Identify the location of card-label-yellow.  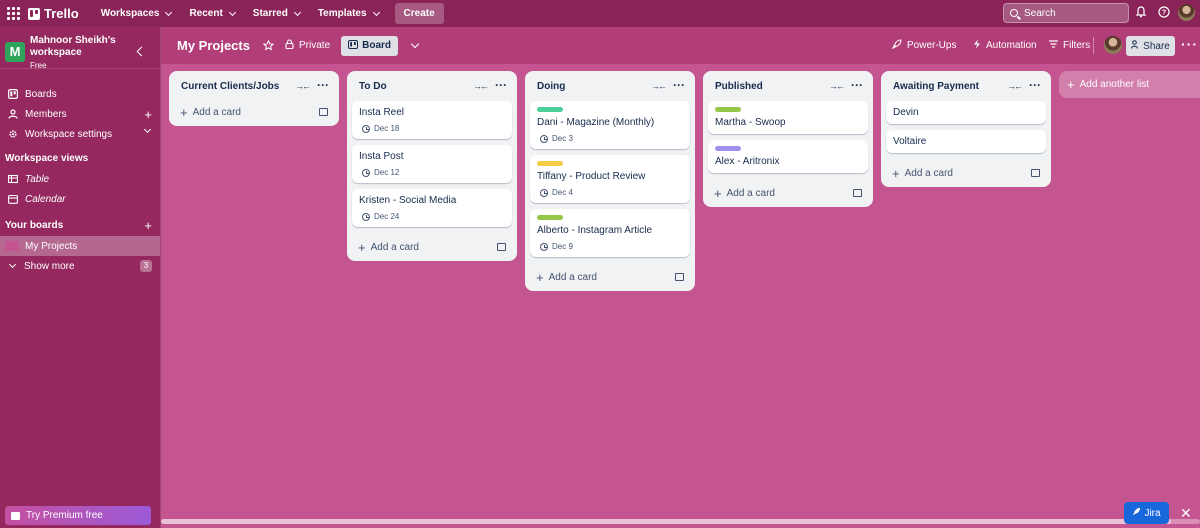
(550, 163).